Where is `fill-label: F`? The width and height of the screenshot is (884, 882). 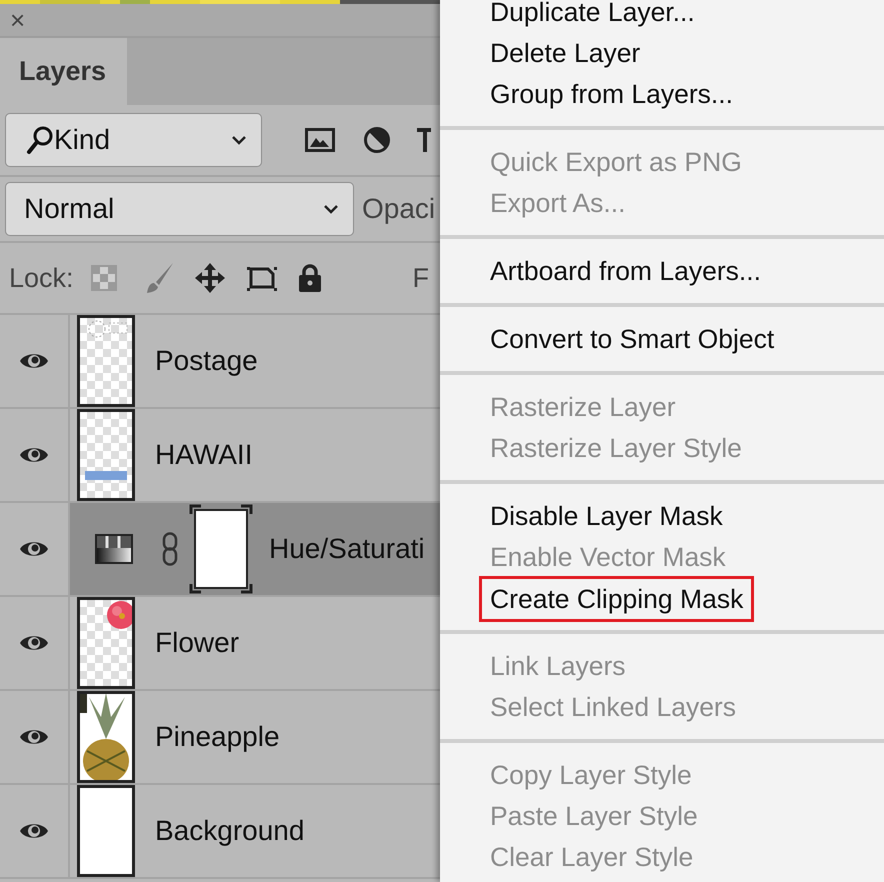
fill-label: F is located at coordinates (421, 278).